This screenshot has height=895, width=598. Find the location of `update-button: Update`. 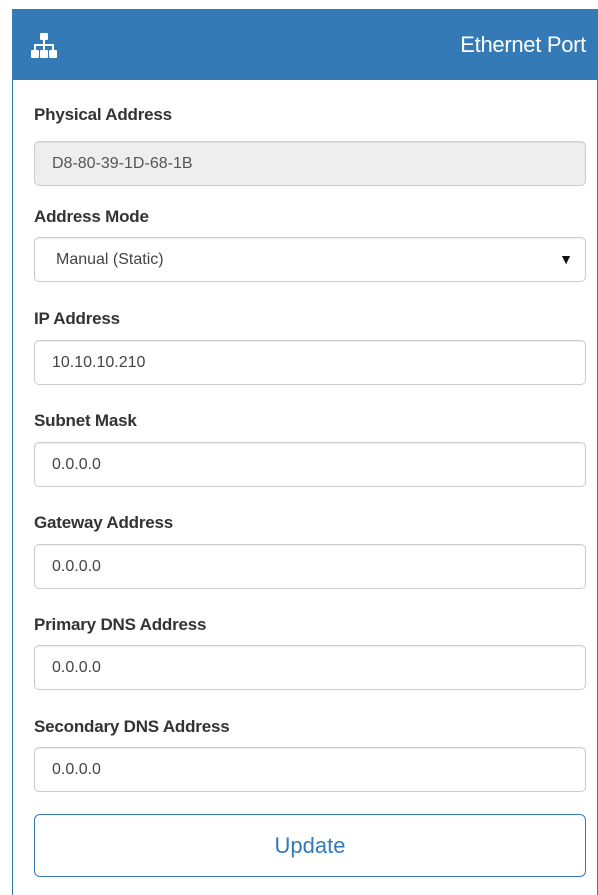

update-button: Update is located at coordinates (310, 845).